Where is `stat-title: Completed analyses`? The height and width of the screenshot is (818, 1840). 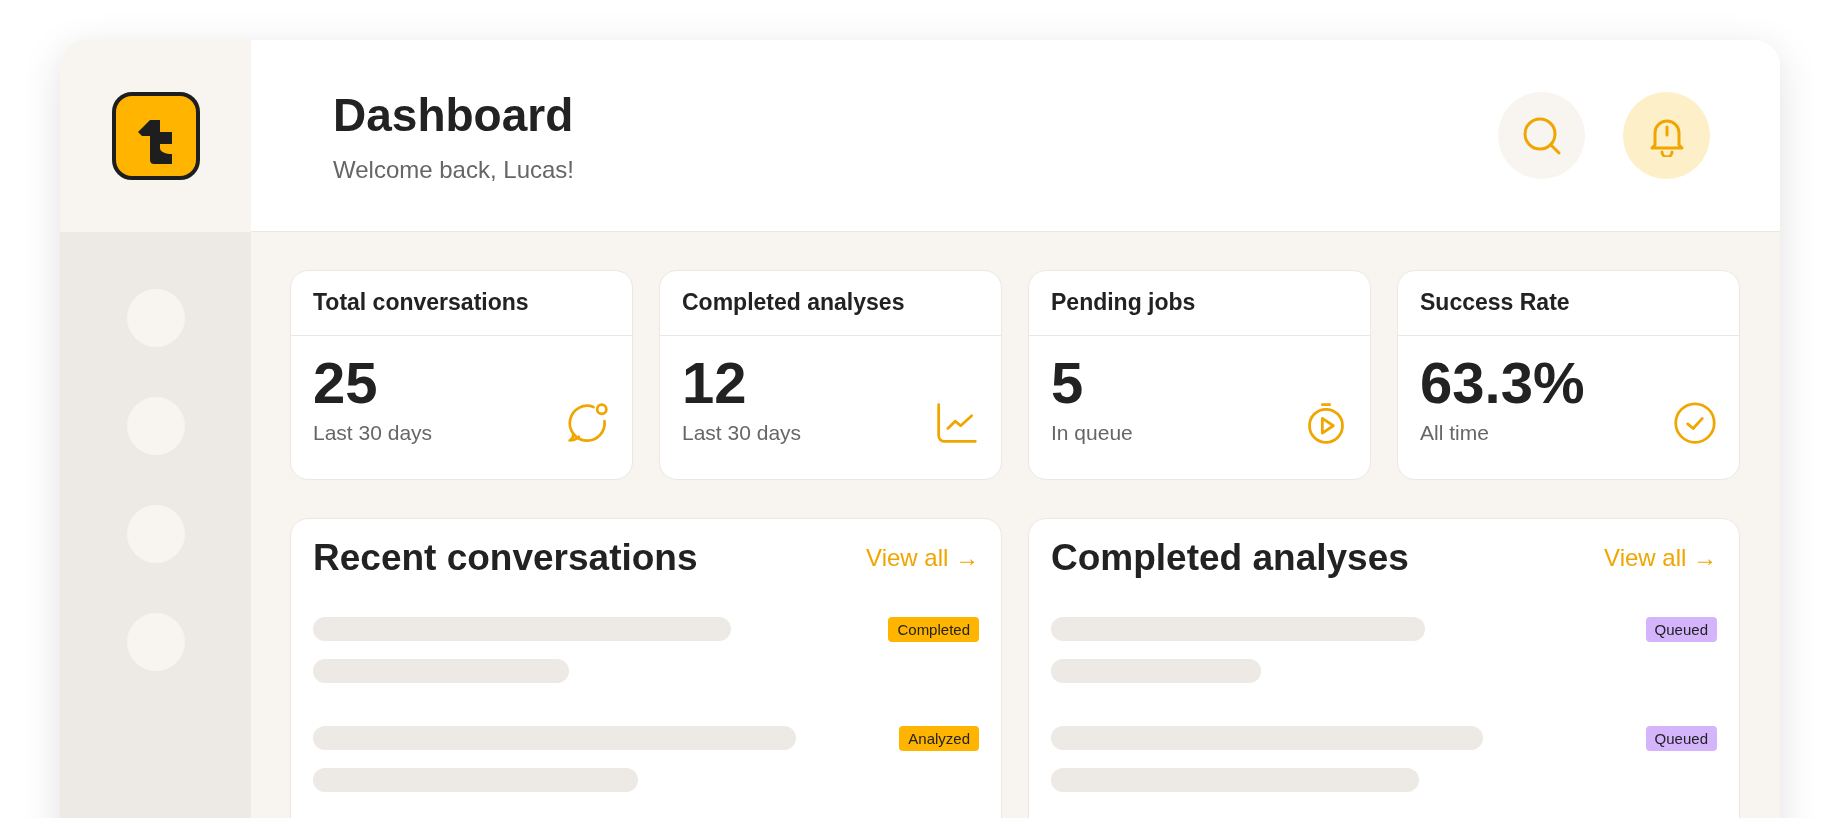 stat-title: Completed analyses is located at coordinates (830, 303).